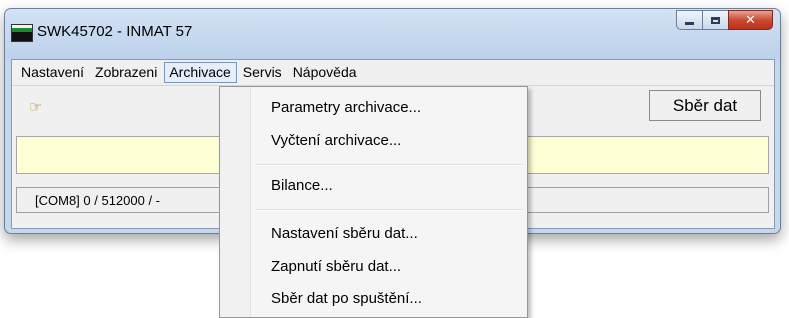 The width and height of the screenshot is (789, 318). I want to click on close-icon: ✕, so click(750, 20).